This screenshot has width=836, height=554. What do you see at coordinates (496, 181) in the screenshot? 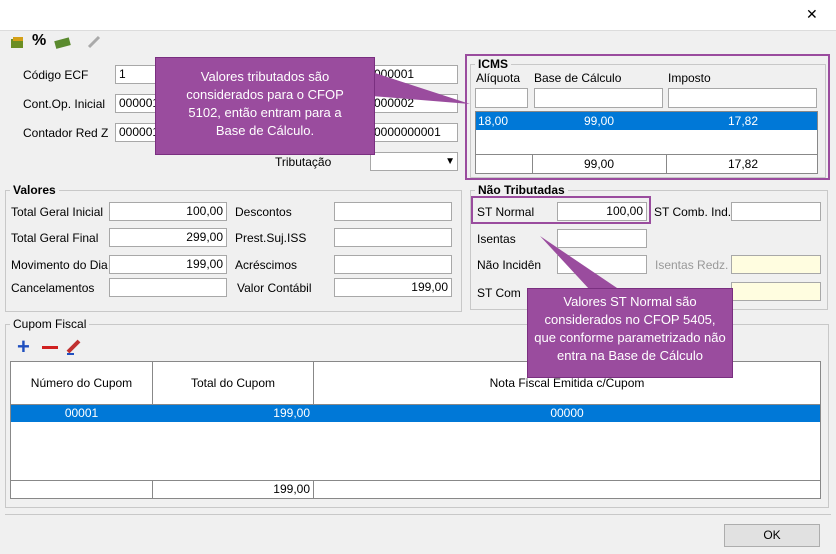
I see `note1-arrow` at bounding box center [496, 181].